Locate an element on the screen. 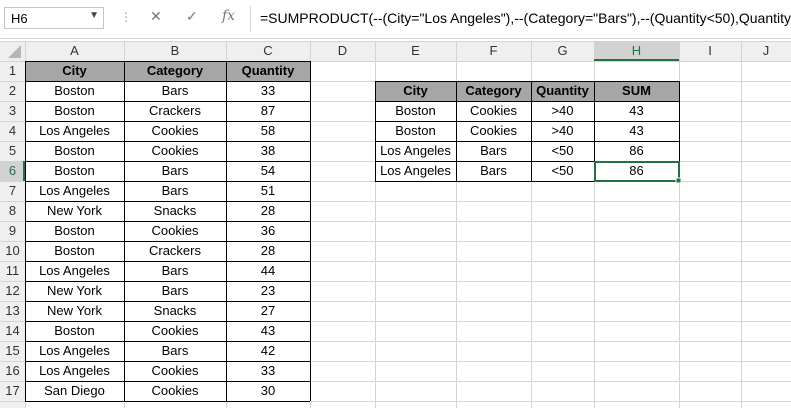 The height and width of the screenshot is (408, 791). row-header-10: 10 is located at coordinates (12, 251).